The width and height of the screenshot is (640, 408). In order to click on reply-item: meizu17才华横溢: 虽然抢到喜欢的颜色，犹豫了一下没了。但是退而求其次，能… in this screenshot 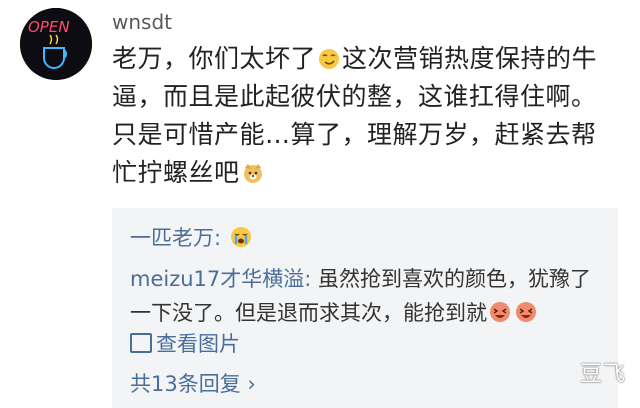, I will do `click(370, 296)`.